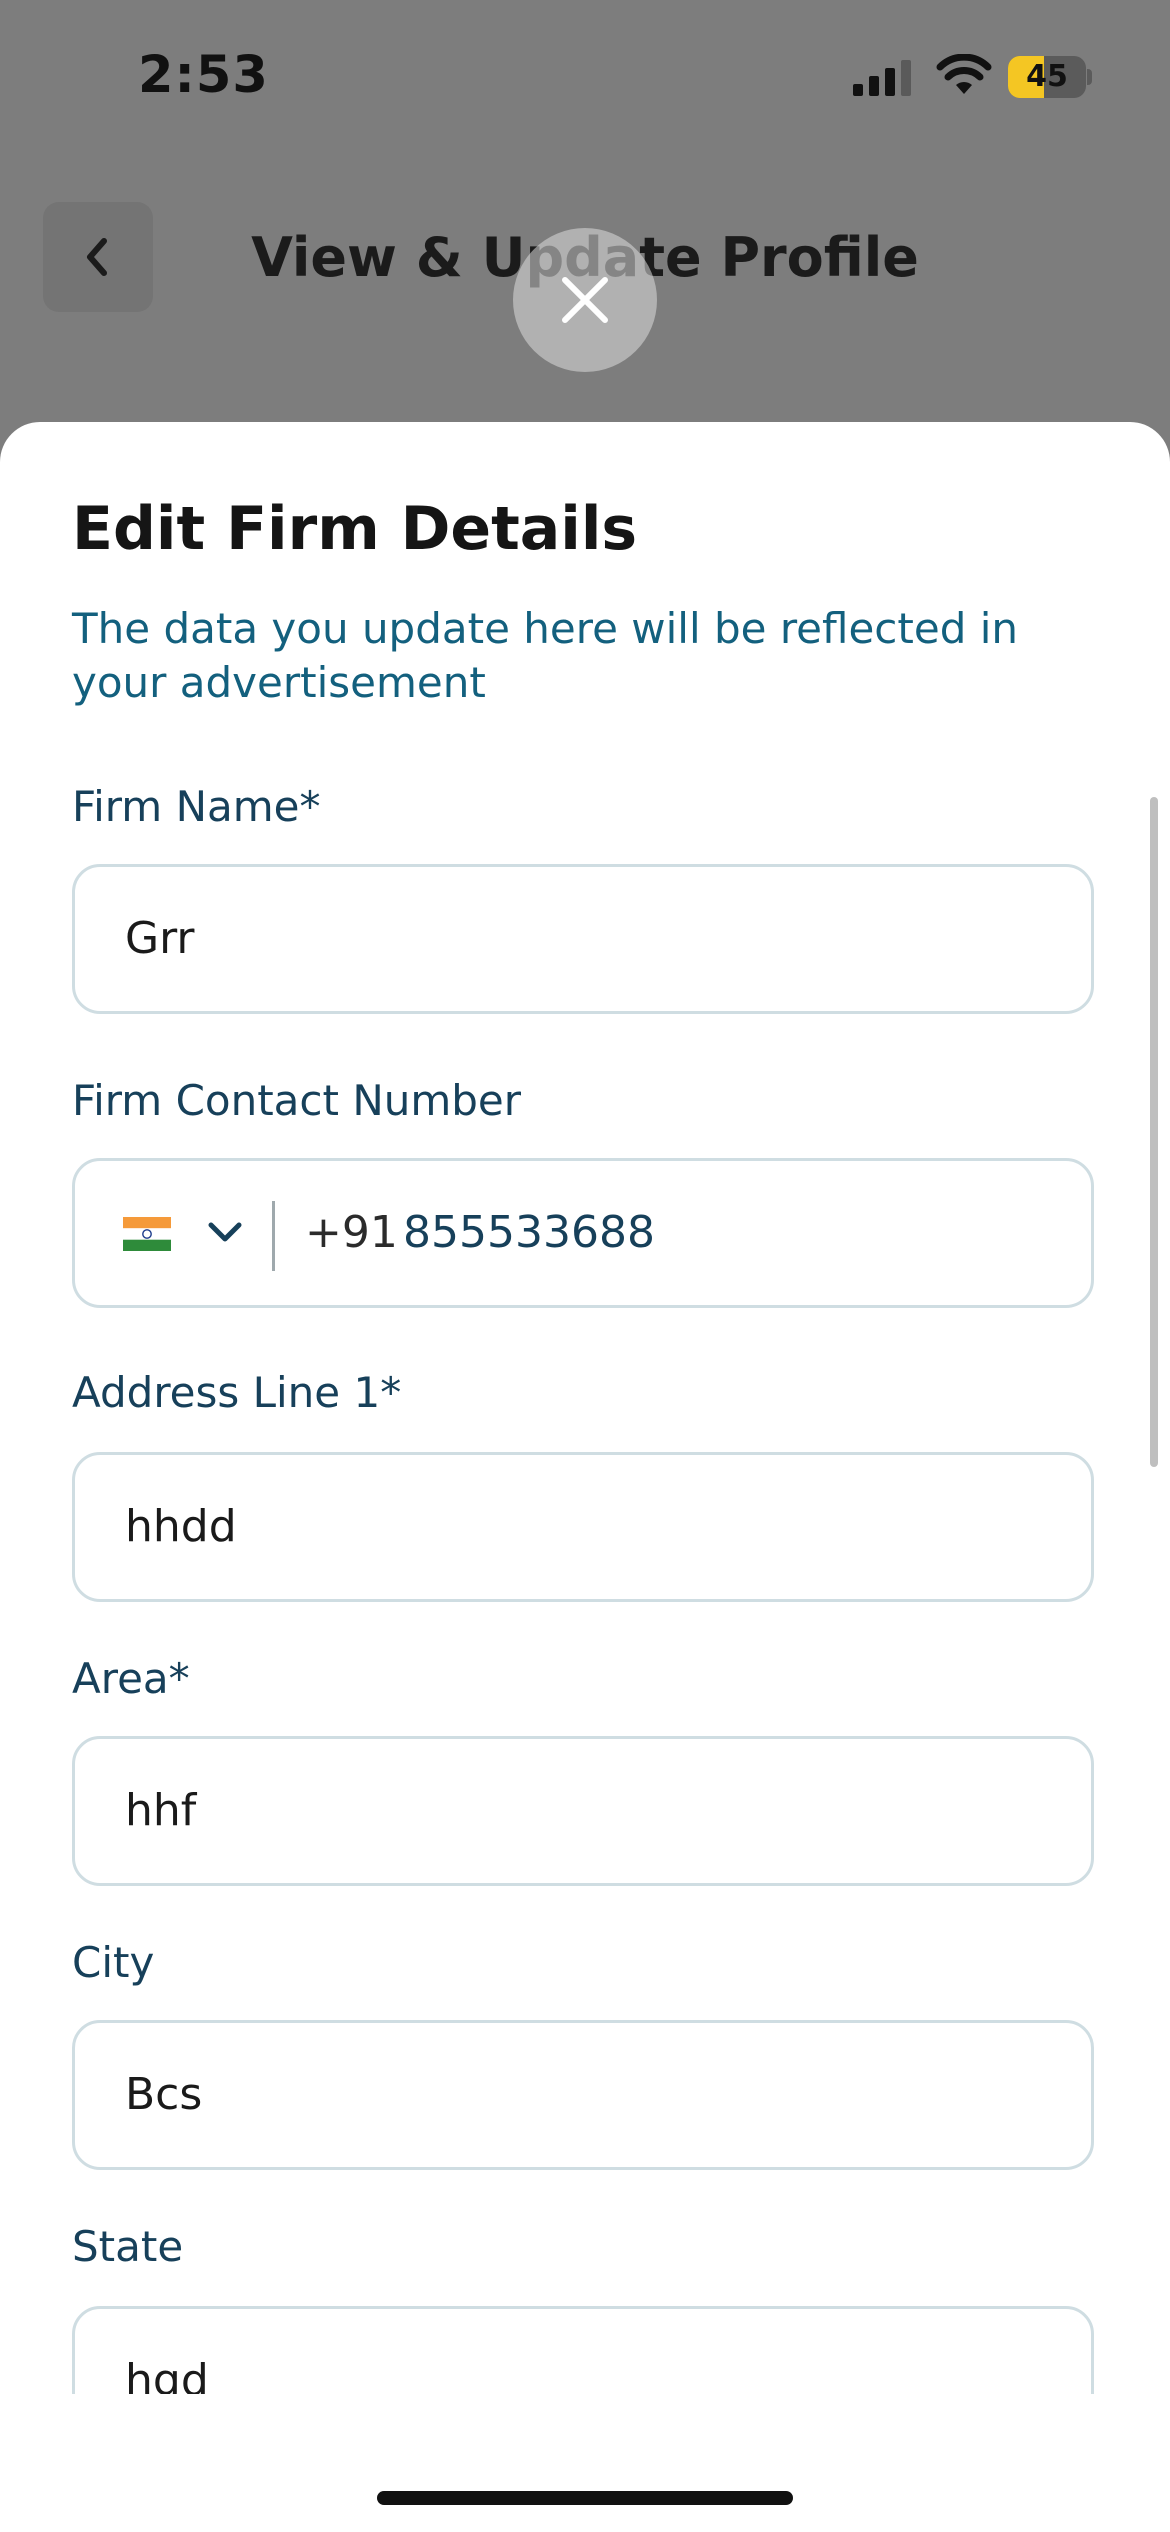 The image size is (1170, 2532). What do you see at coordinates (181, 1526) in the screenshot?
I see `address-line-1-value: hhdd` at bounding box center [181, 1526].